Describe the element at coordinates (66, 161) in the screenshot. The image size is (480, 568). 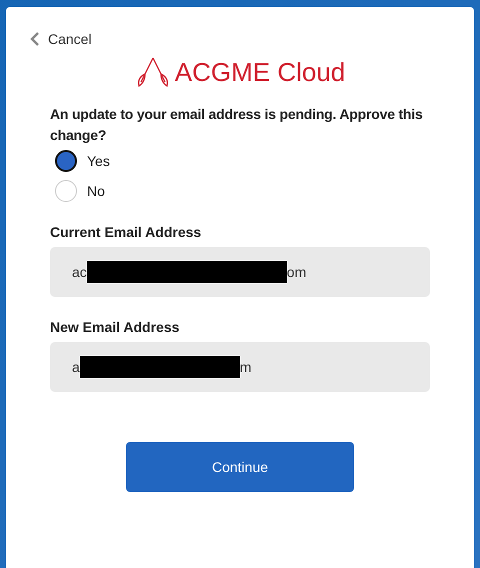
I see `radio-button` at that location.